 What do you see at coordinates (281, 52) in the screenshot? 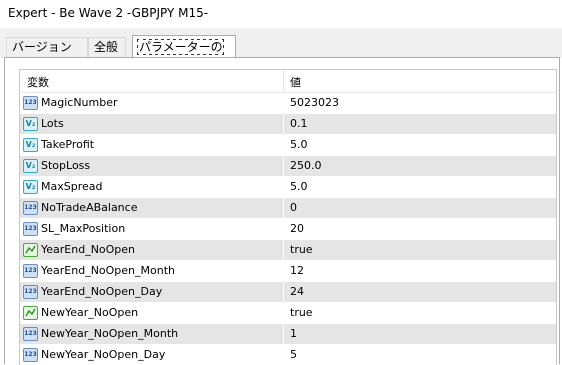
I see `tab-bar: バージョン情報 全般 パラメーターの入力` at bounding box center [281, 52].